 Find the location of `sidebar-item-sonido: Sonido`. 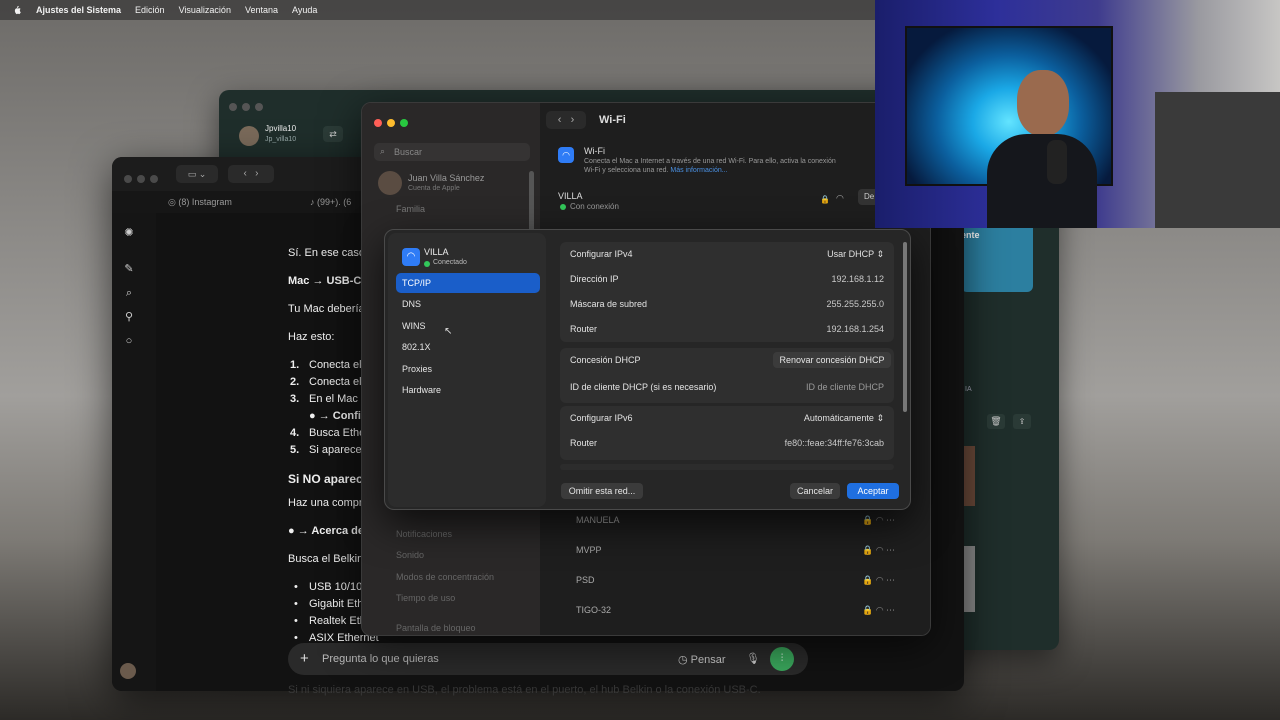

sidebar-item-sonido: Sonido is located at coordinates (410, 555).